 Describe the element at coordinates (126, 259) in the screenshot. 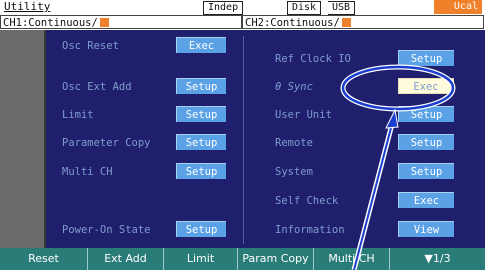

I see `softkey-ext-add: Ext Add` at that location.